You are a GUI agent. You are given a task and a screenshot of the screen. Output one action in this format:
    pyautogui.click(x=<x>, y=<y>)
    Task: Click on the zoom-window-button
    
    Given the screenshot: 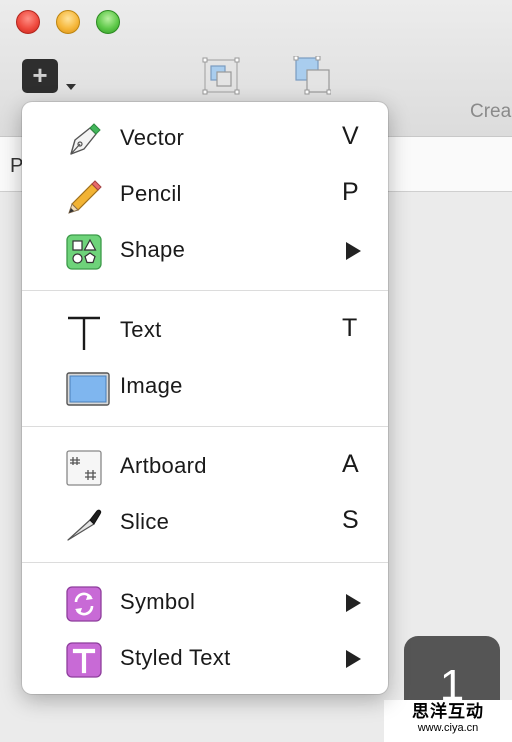 What is the action you would take?
    pyautogui.click(x=108, y=22)
    